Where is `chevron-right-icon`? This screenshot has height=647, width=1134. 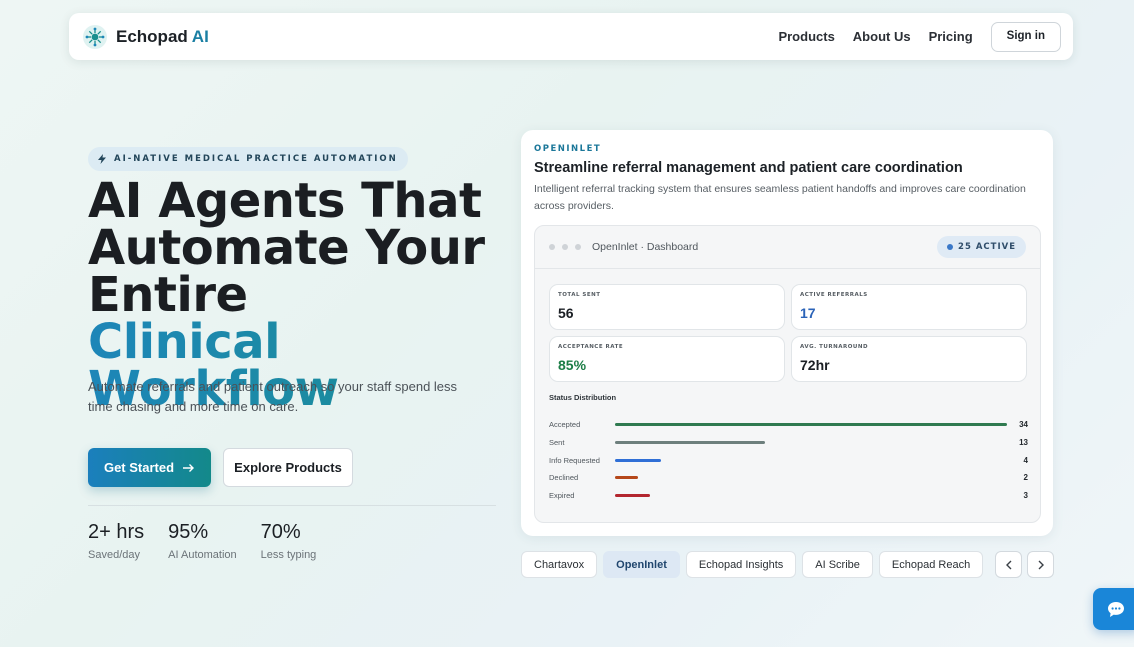 chevron-right-icon is located at coordinates (1041, 564).